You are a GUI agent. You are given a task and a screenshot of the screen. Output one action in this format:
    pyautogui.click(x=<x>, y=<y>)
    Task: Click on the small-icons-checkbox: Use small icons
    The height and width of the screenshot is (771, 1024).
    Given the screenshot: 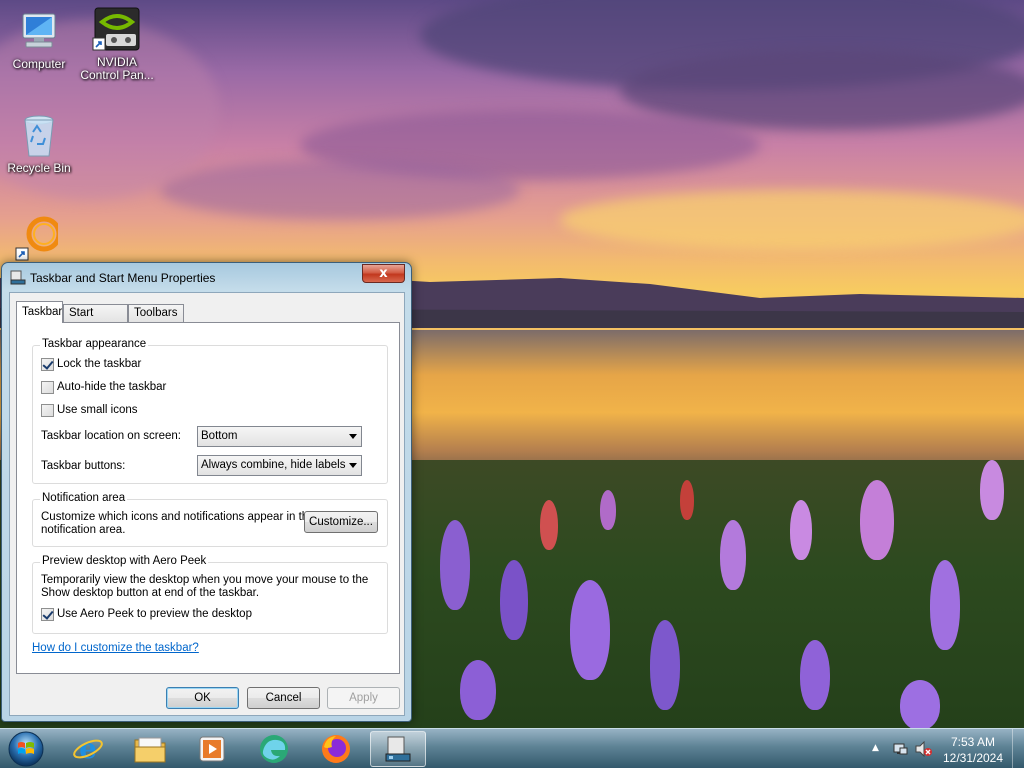 What is the action you would take?
    pyautogui.click(x=89, y=410)
    